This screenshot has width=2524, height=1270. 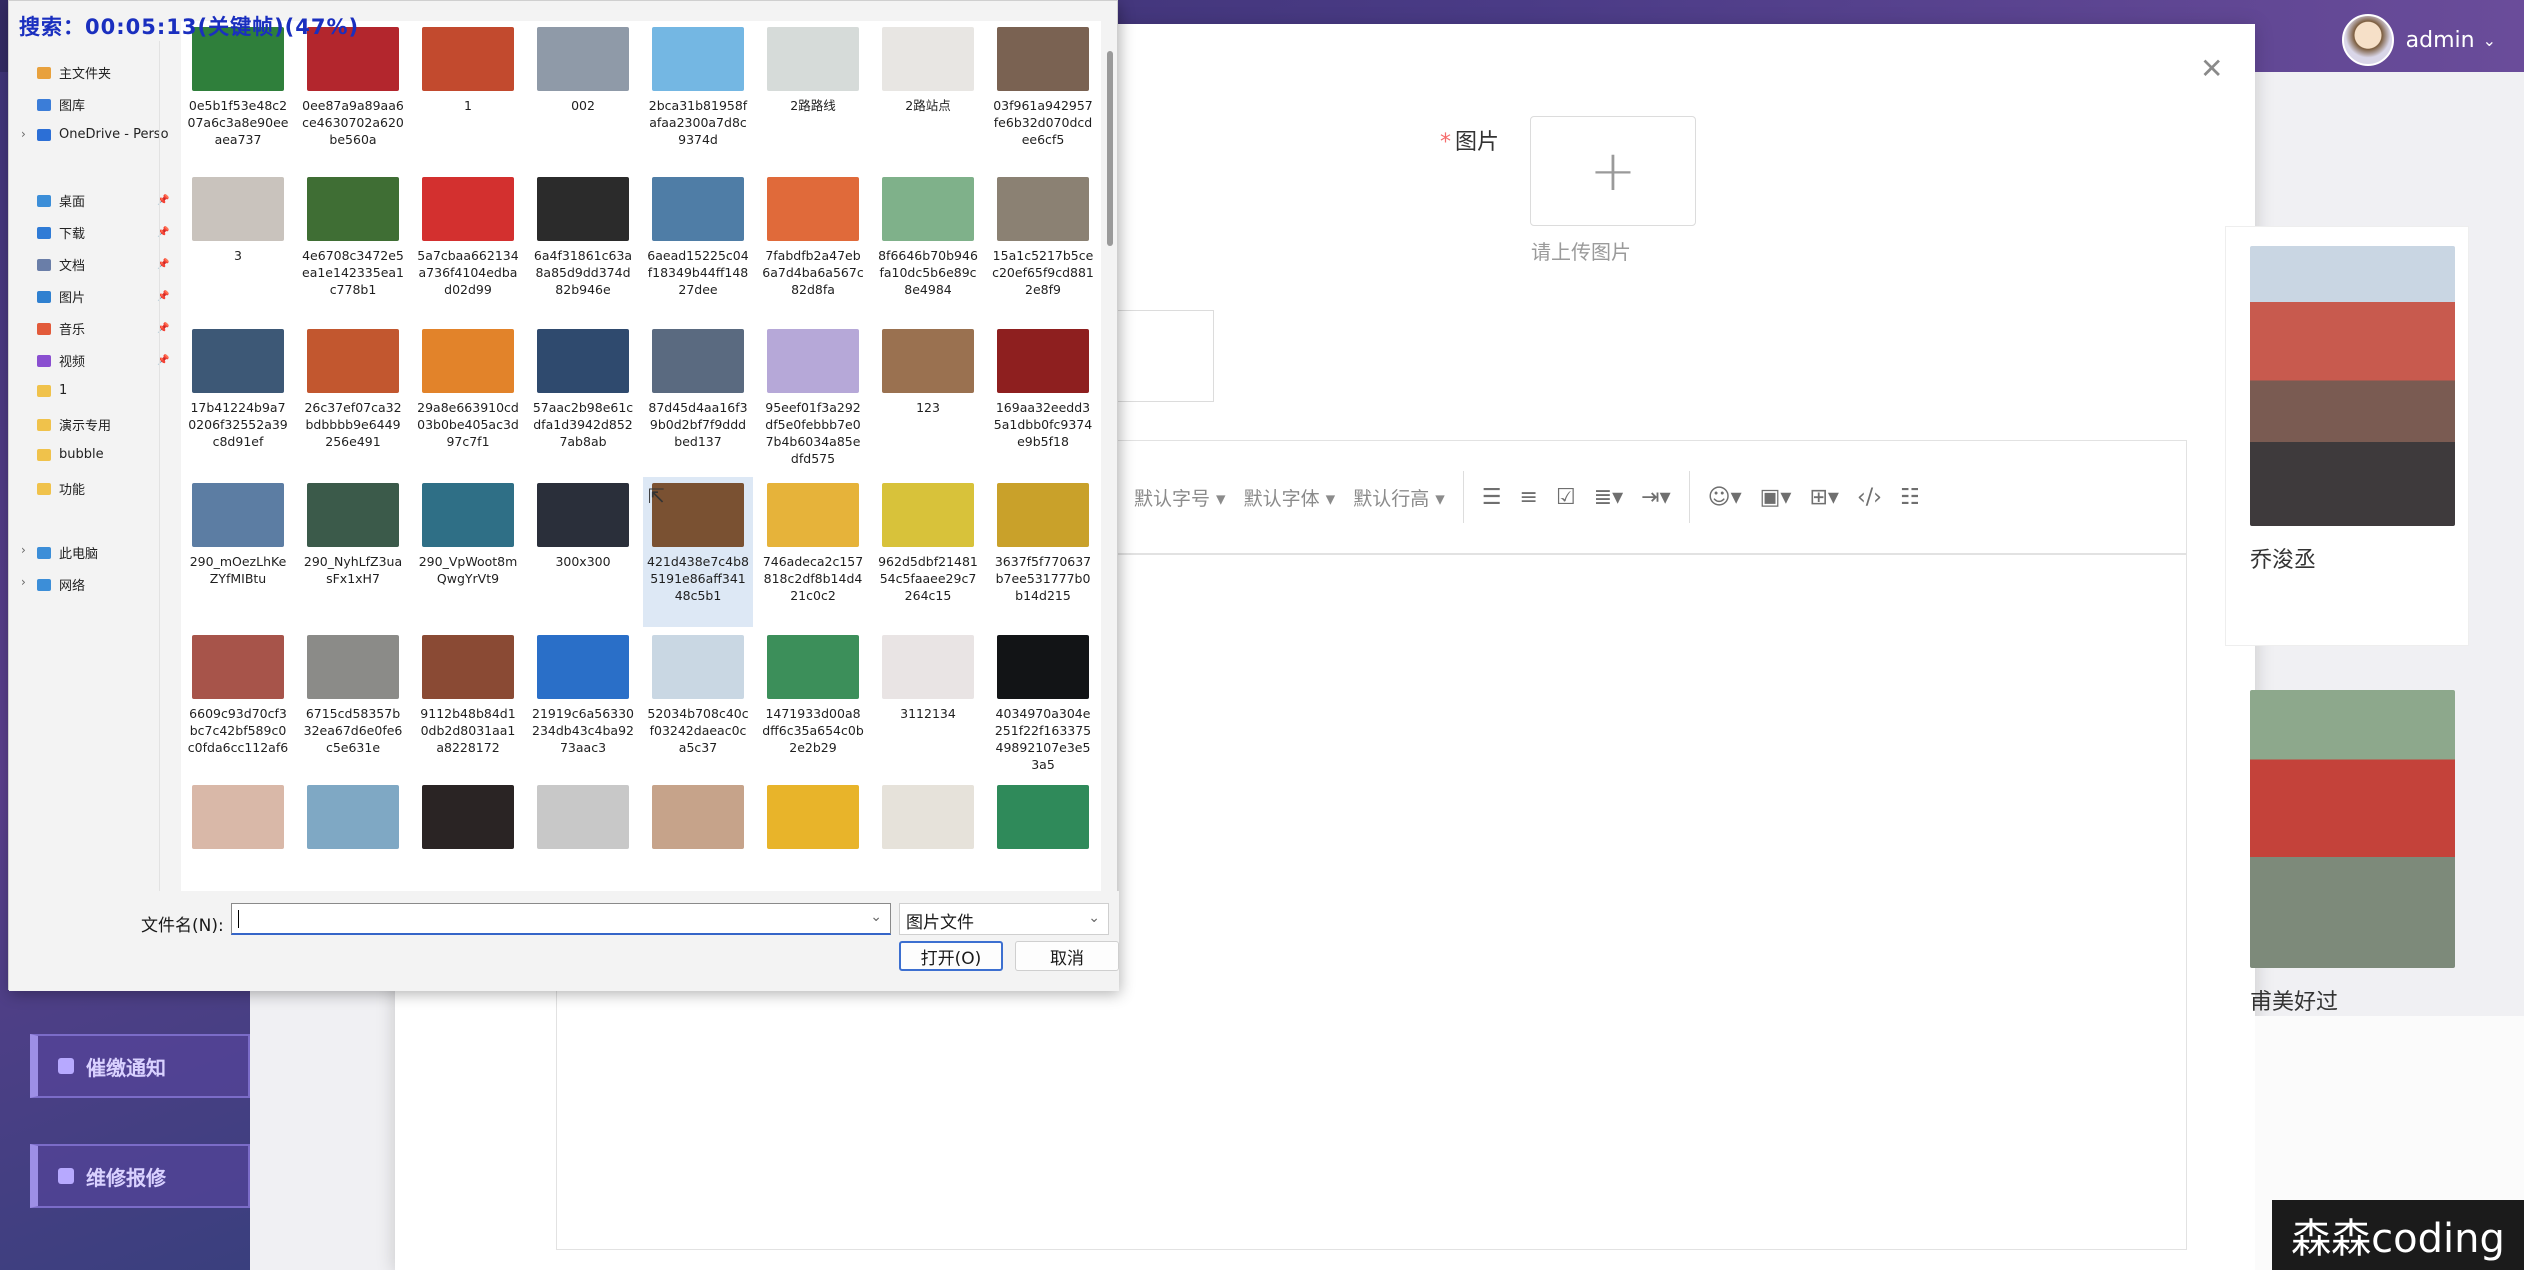 I want to click on file-item: 21919c6a56330234db43c4ba9273aac3, so click(x=583, y=704).